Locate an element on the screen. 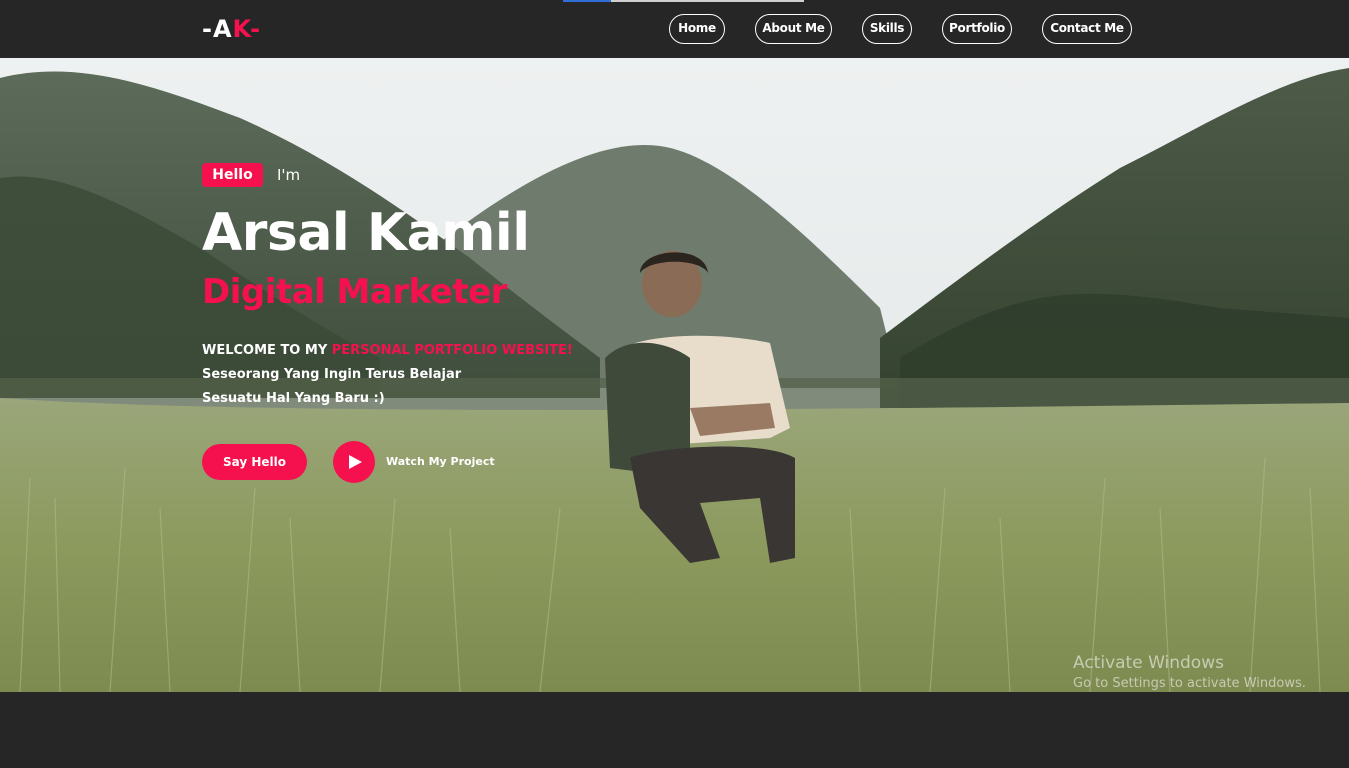 The height and width of the screenshot is (768, 1349). scroll-progress-fill is located at coordinates (587, 1).